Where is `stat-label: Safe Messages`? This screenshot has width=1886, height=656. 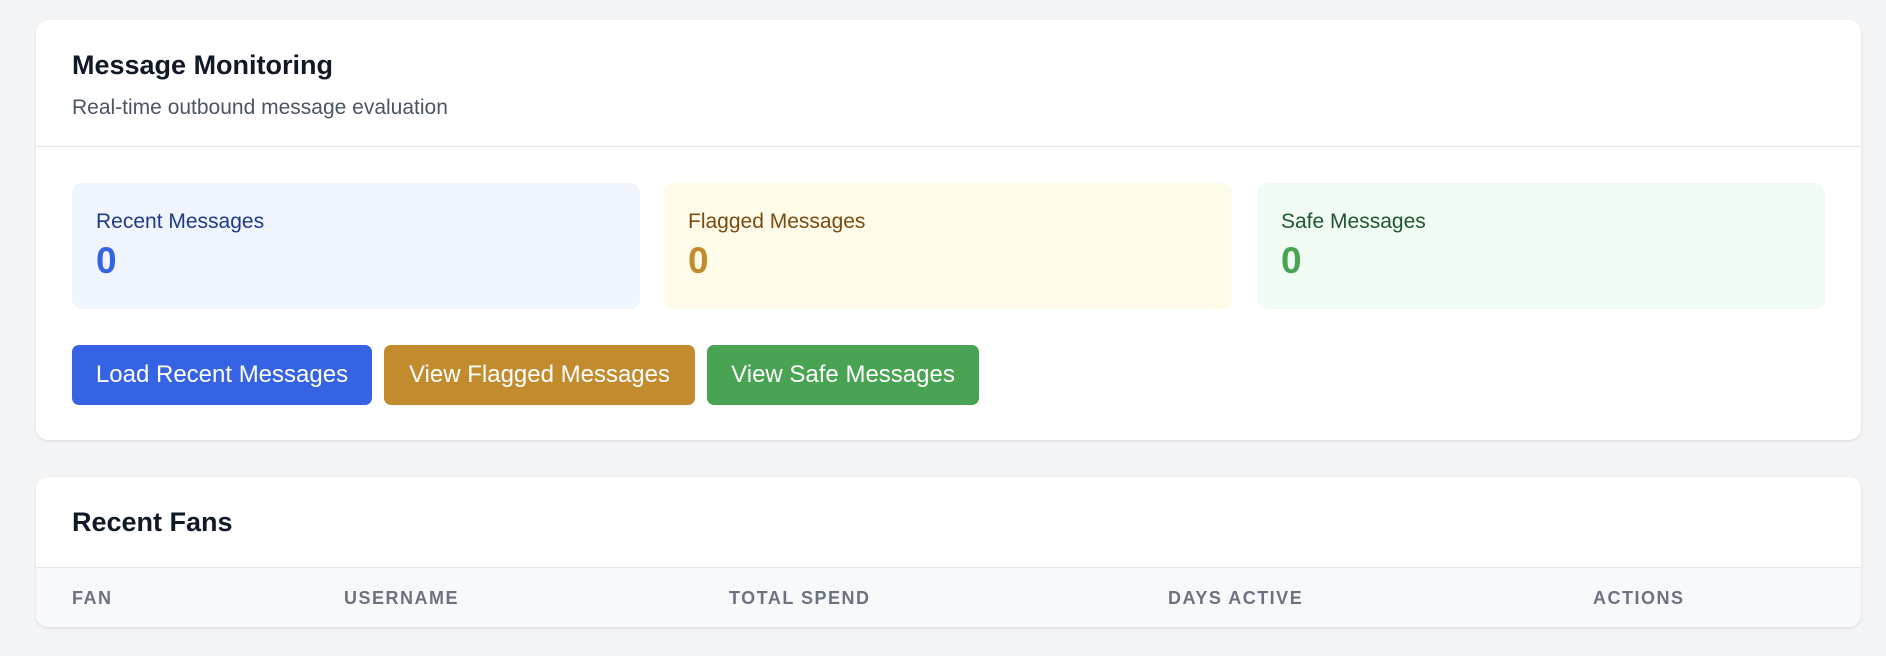 stat-label: Safe Messages is located at coordinates (1353, 221).